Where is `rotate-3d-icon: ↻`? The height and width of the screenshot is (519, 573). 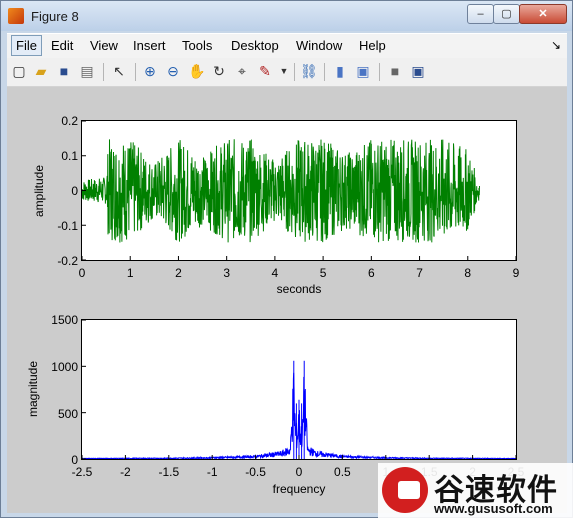 rotate-3d-icon: ↻ is located at coordinates (219, 71).